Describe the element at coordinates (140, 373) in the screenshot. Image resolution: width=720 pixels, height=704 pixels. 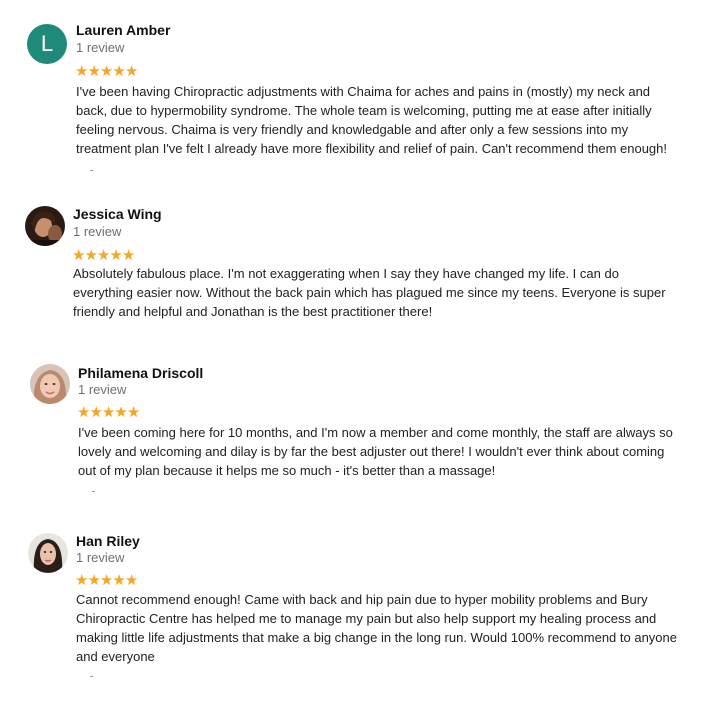
I see `reviewer-name: Philamena Driscoll` at that location.